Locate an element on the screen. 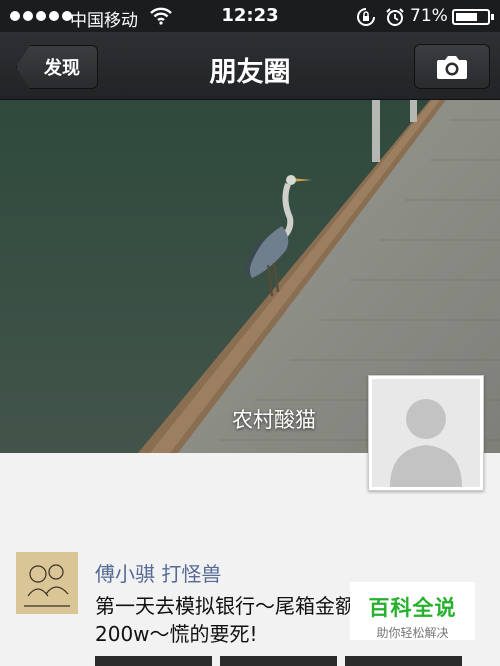 The height and width of the screenshot is (666, 500). profile-avatar is located at coordinates (426, 433).